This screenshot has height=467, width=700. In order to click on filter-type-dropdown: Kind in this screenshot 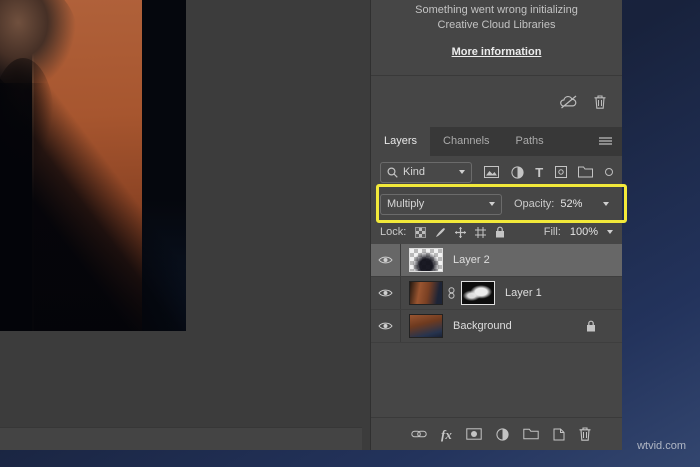, I will do `click(426, 172)`.